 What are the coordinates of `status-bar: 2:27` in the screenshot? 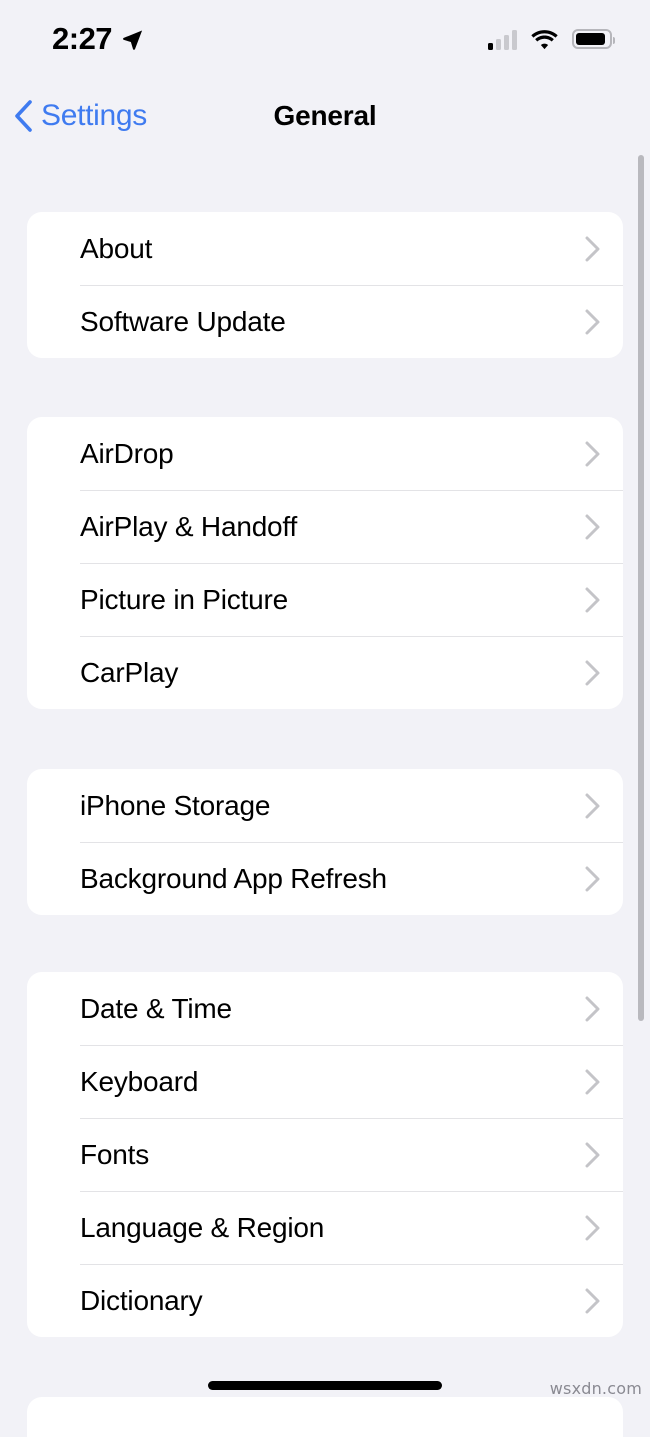 It's located at (325, 39).